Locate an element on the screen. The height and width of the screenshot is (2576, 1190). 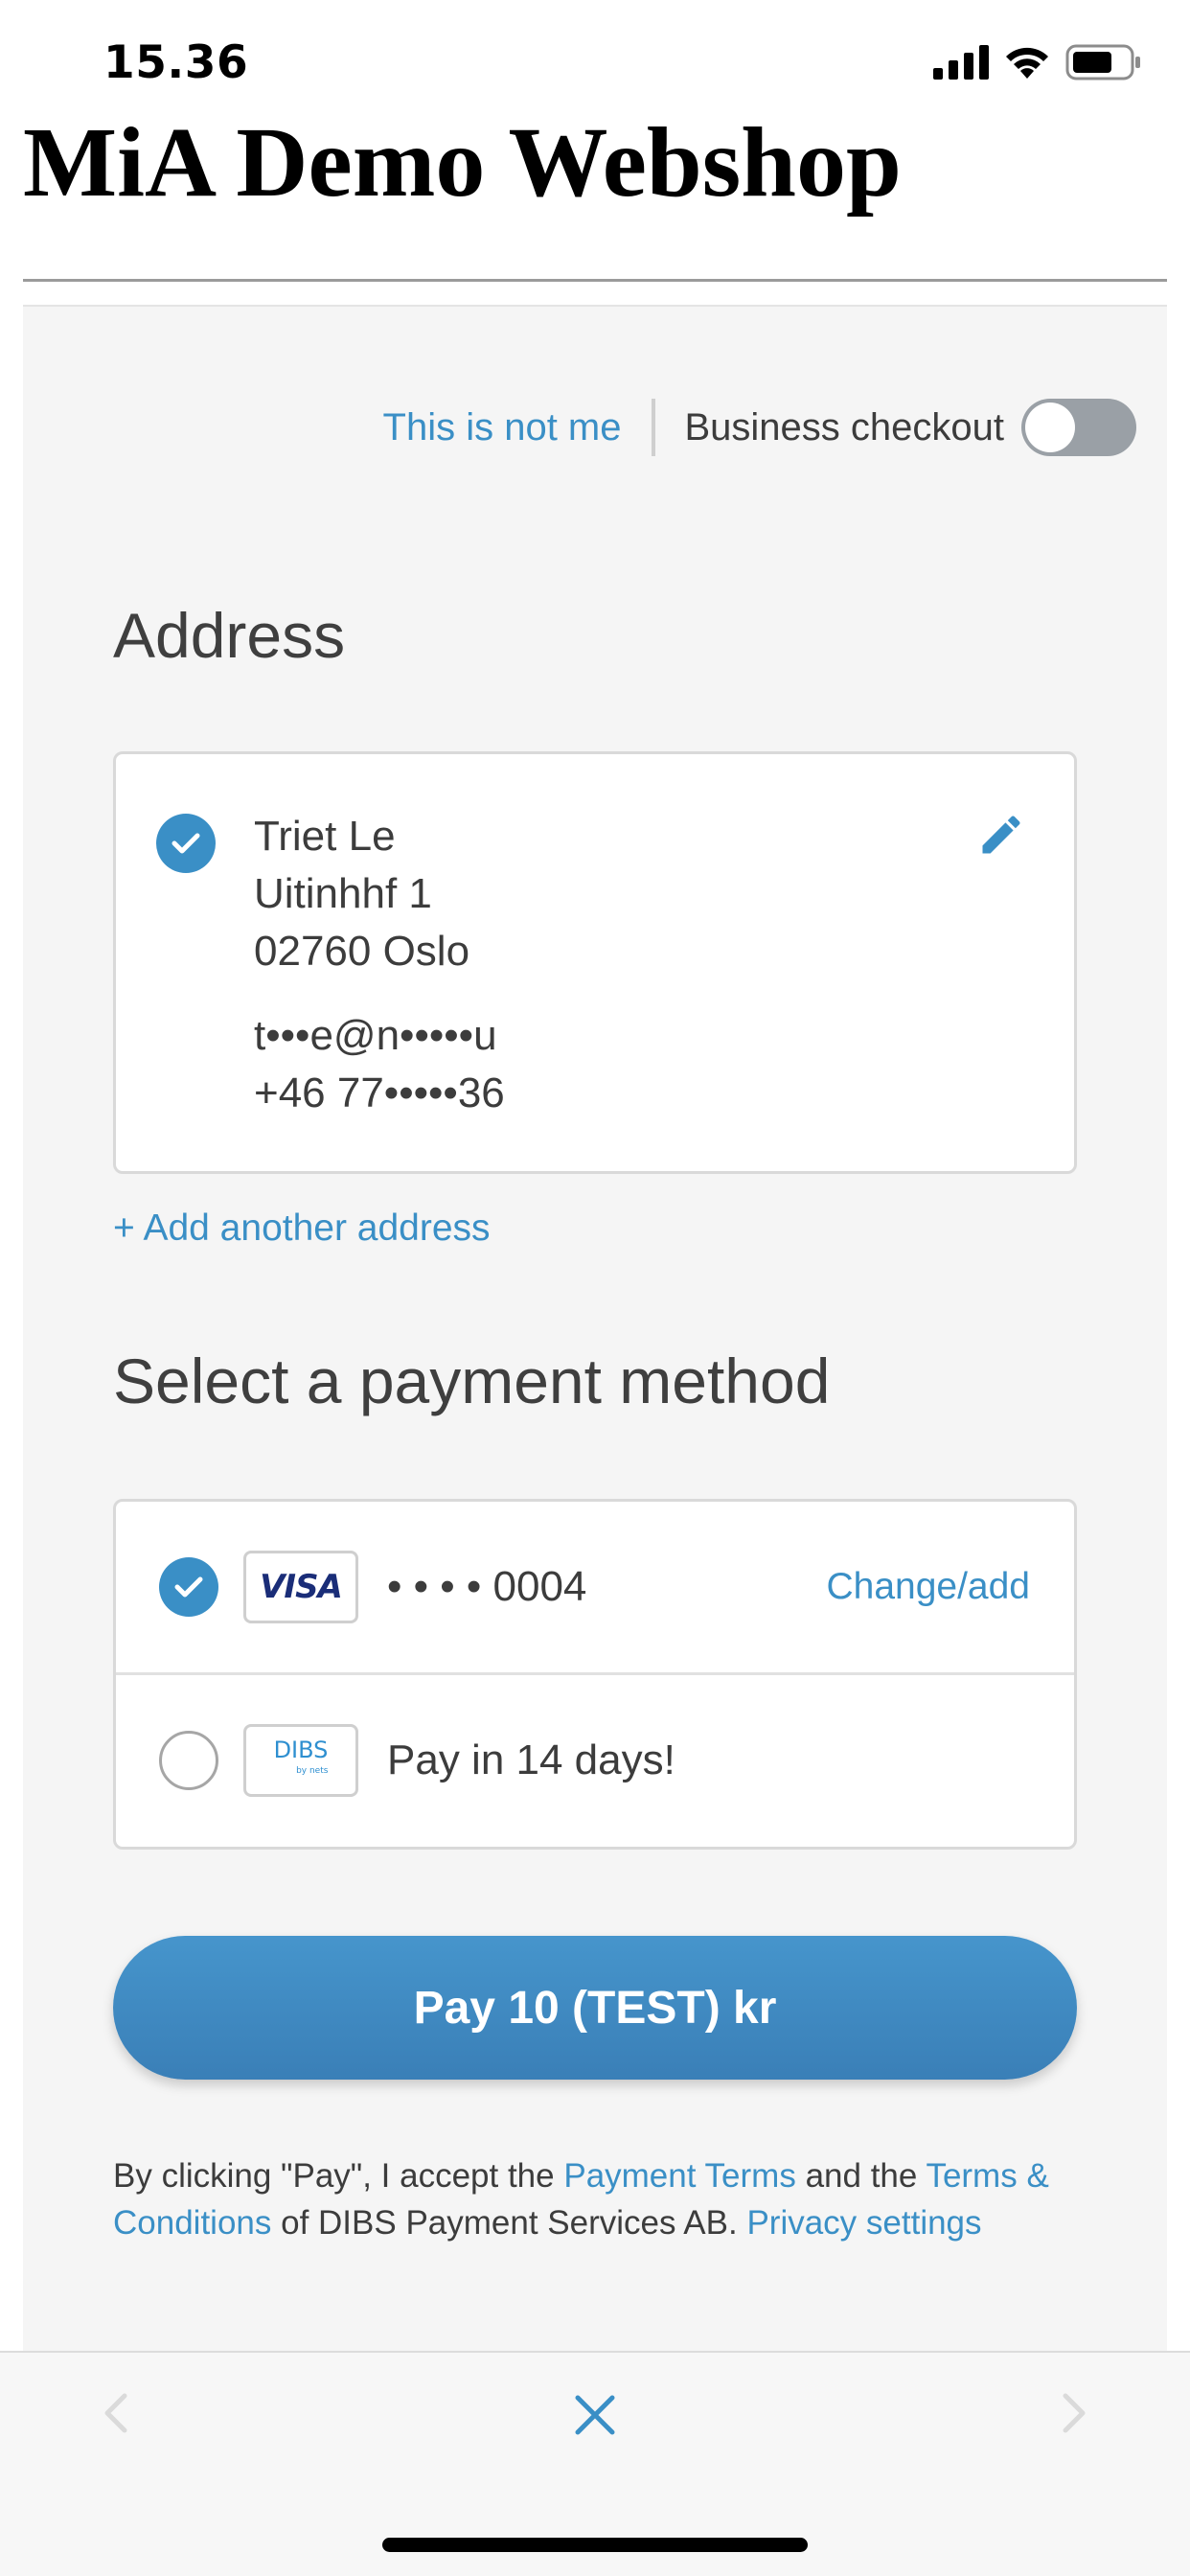
wifi-icon is located at coordinates (1027, 63).